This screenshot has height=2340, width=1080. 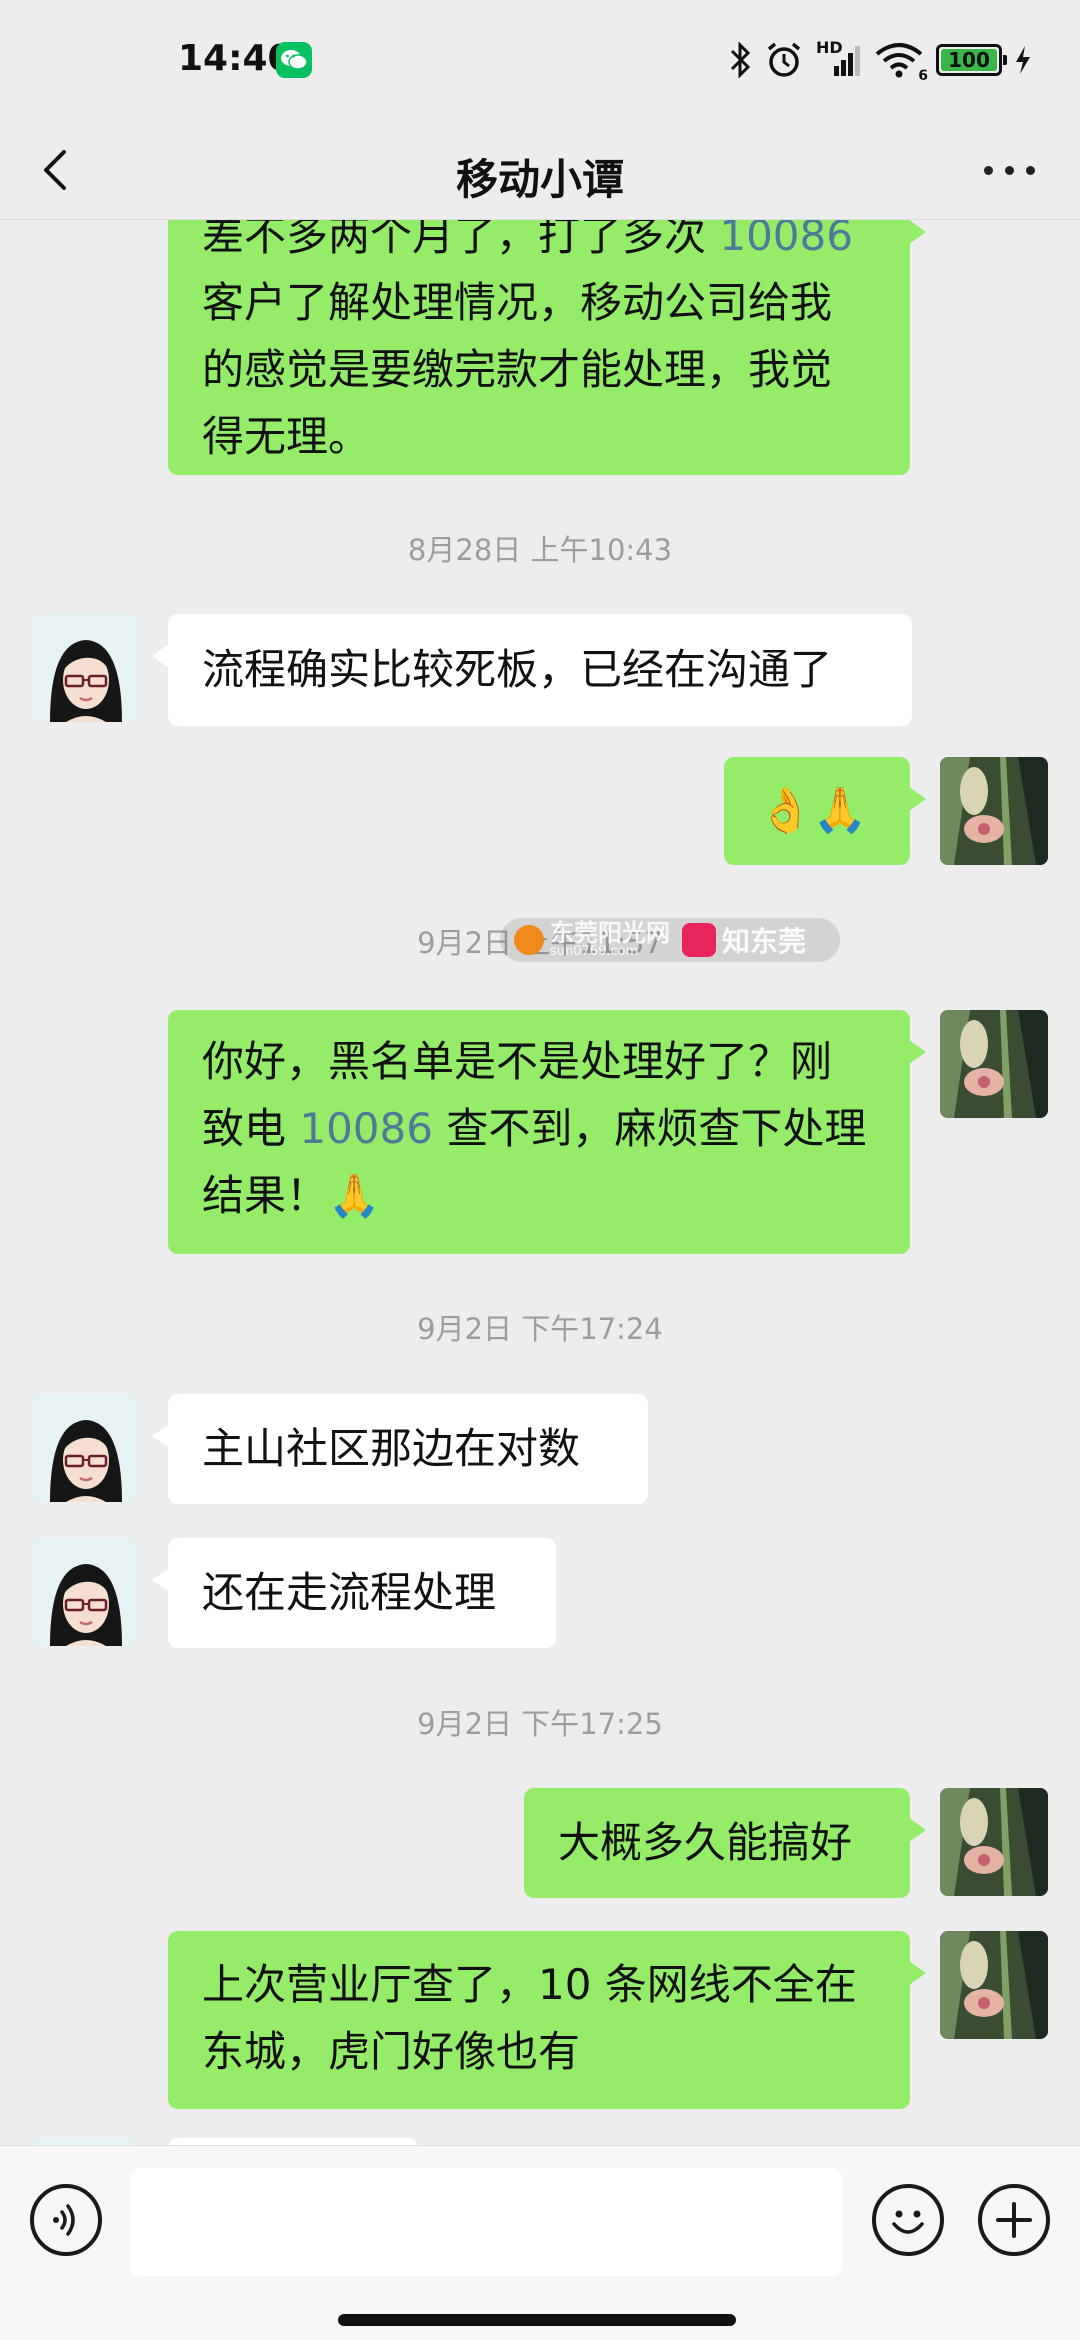 What do you see at coordinates (923, 76) in the screenshot?
I see `wifi-label: 6` at bounding box center [923, 76].